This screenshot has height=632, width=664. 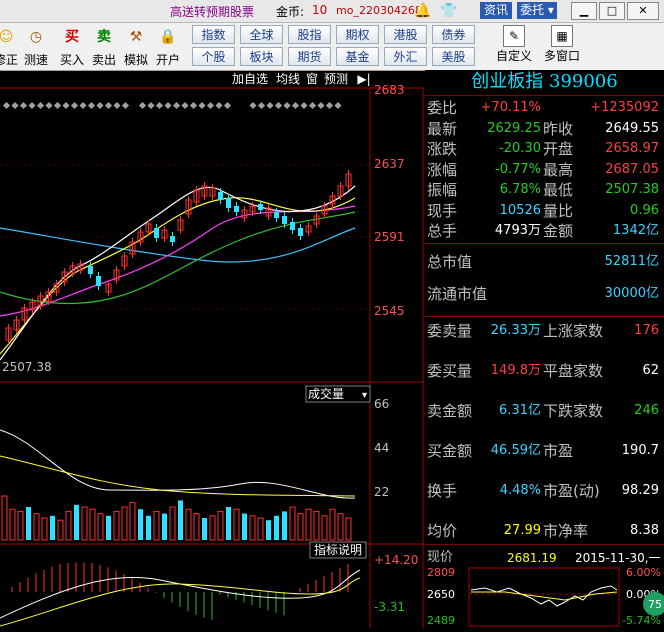 What do you see at coordinates (364, 79) in the screenshot?
I see `collapse-panel-icon: ▶|` at bounding box center [364, 79].